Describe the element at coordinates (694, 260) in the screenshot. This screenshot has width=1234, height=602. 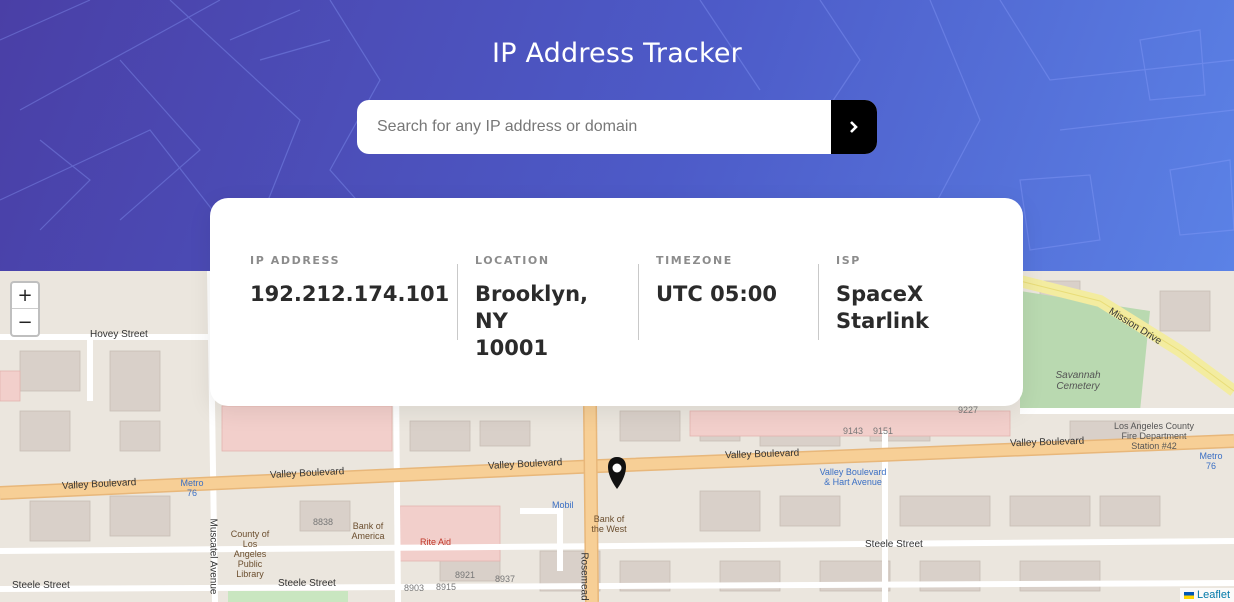
I see `timezone-label: Timezone` at that location.